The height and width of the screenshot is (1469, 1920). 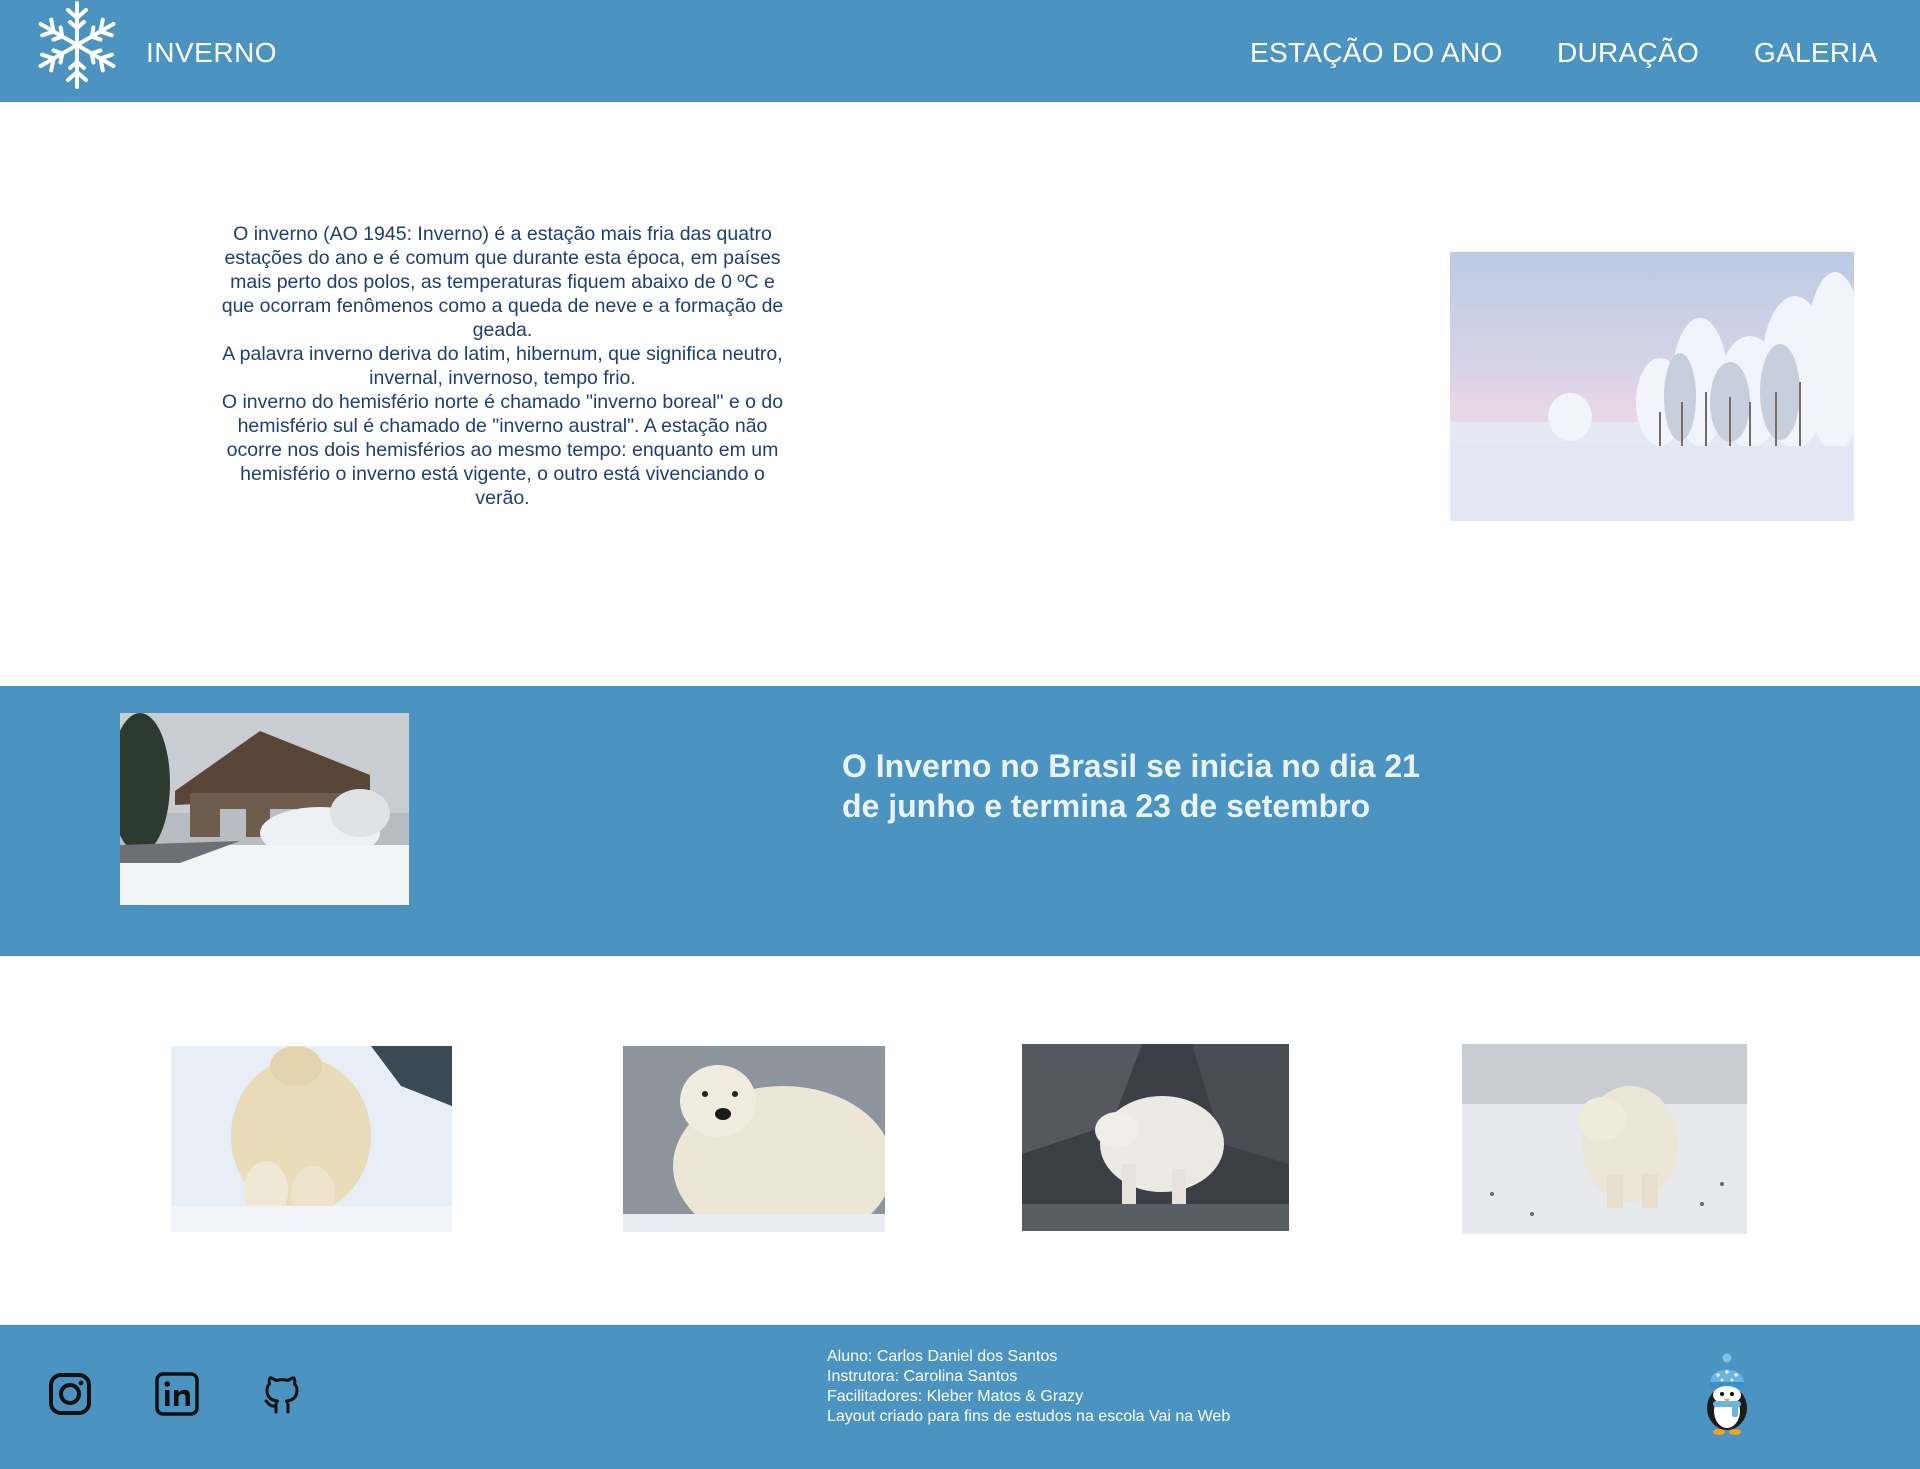 I want to click on penguin-icon, so click(x=1727, y=1395).